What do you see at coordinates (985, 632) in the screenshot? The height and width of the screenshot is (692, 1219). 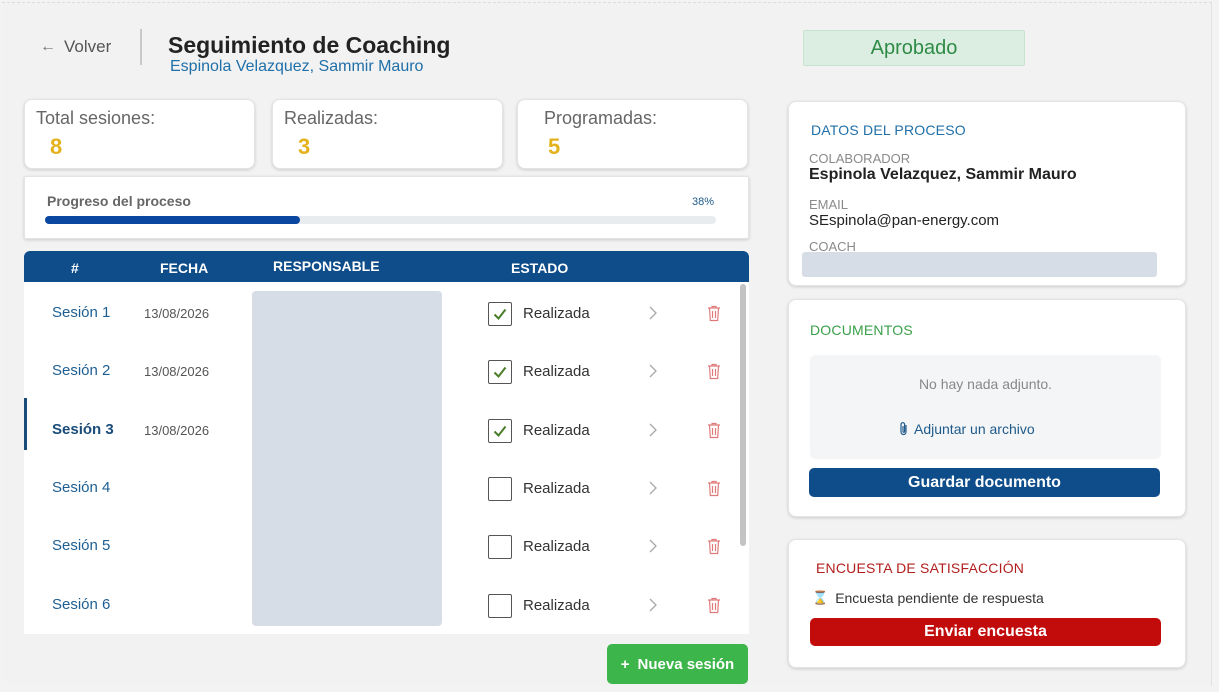 I see `send-survey-button: Enviar encuesta` at bounding box center [985, 632].